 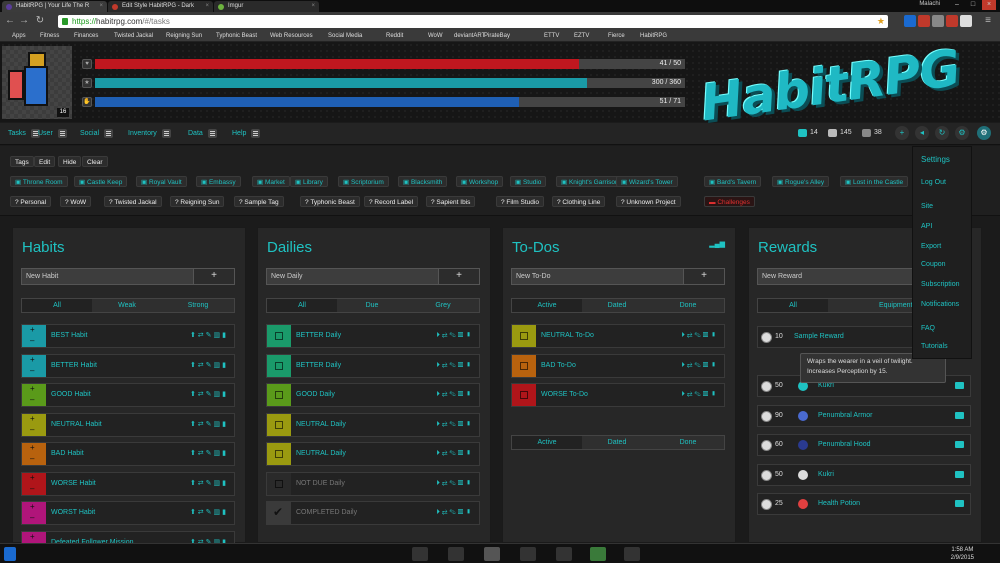 What do you see at coordinates (989, 5) in the screenshot?
I see `close-window-icon: ×` at bounding box center [989, 5].